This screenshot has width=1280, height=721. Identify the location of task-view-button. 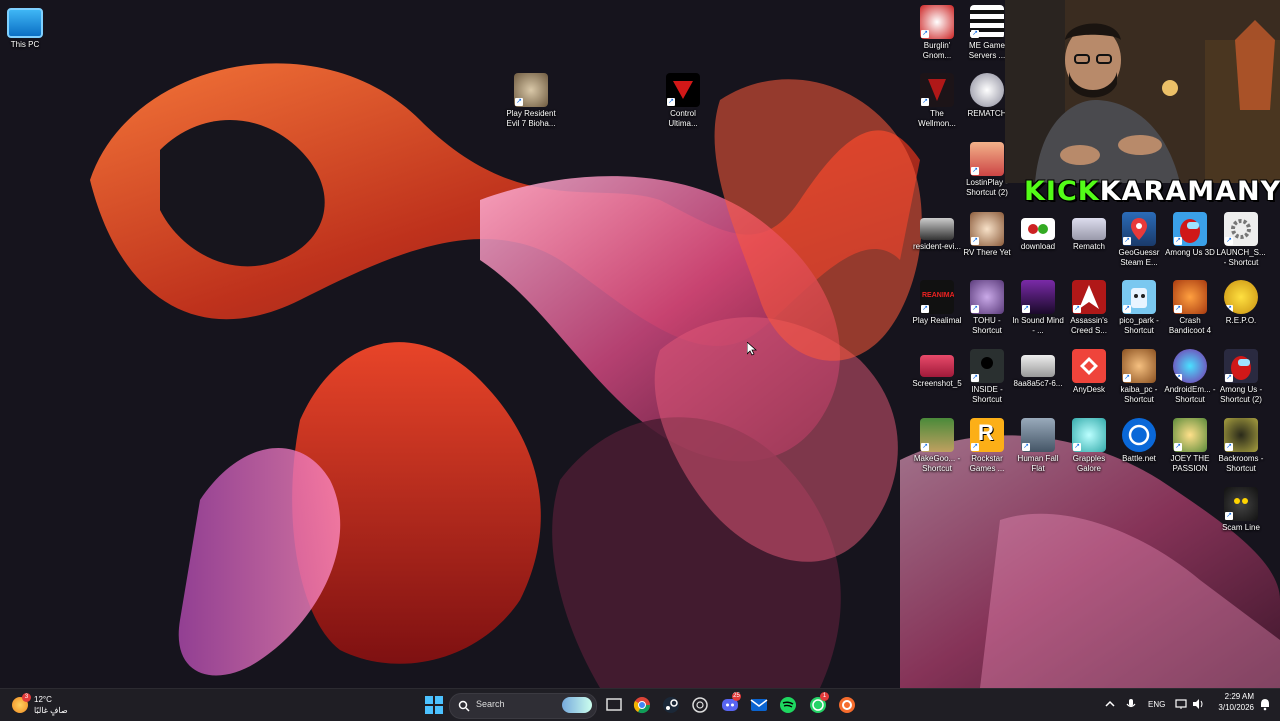
(614, 705).